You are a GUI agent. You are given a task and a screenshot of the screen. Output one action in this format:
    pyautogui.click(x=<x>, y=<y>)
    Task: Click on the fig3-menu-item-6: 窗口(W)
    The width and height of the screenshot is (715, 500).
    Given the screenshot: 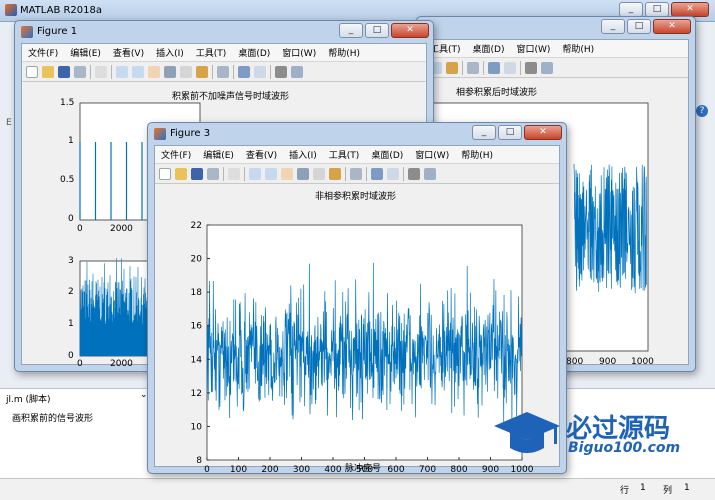 What is the action you would take?
    pyautogui.click(x=432, y=154)
    